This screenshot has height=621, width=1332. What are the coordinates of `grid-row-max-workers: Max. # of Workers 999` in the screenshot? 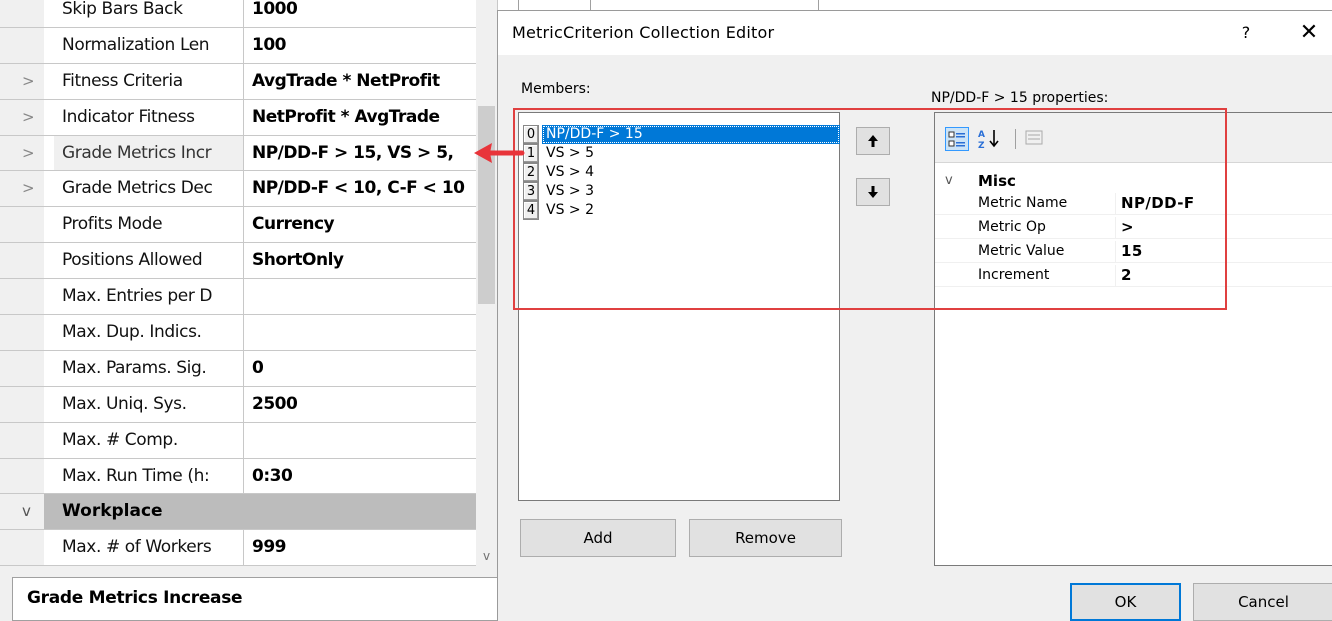 It's located at (238, 548).